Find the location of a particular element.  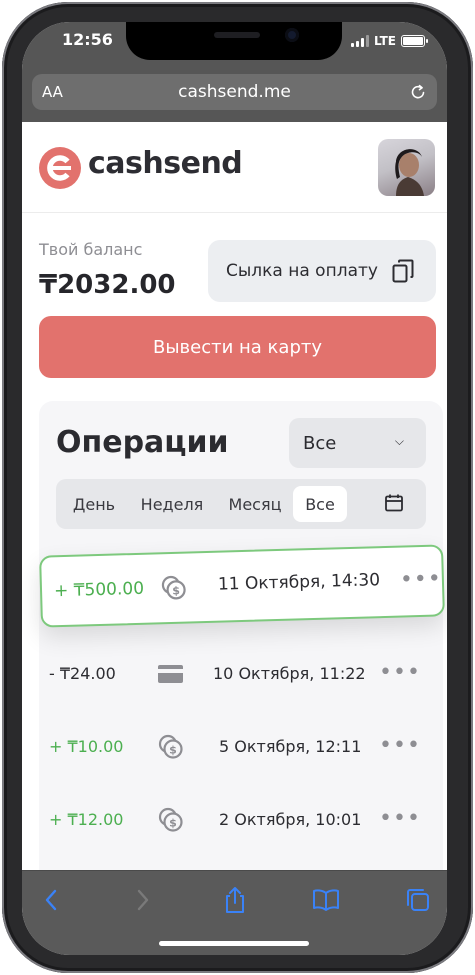

payment-link-button: Сылка на оплату is located at coordinates (322, 271).